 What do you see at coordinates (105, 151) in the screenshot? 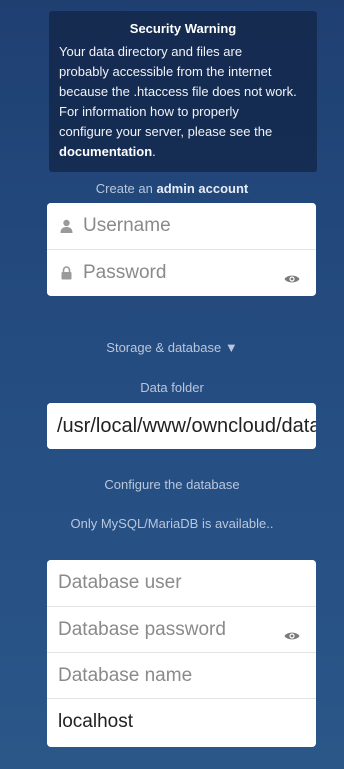
I see `documentation-link: documentation` at bounding box center [105, 151].